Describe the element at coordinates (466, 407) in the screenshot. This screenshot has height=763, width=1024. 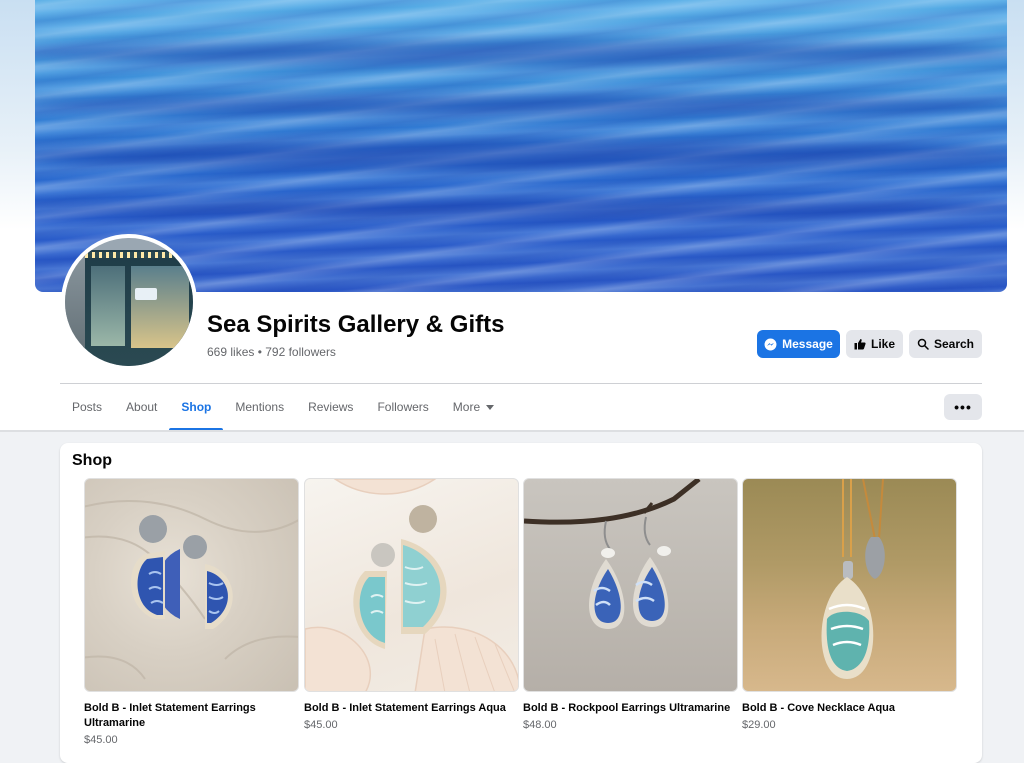
I see `tab-label: More` at that location.